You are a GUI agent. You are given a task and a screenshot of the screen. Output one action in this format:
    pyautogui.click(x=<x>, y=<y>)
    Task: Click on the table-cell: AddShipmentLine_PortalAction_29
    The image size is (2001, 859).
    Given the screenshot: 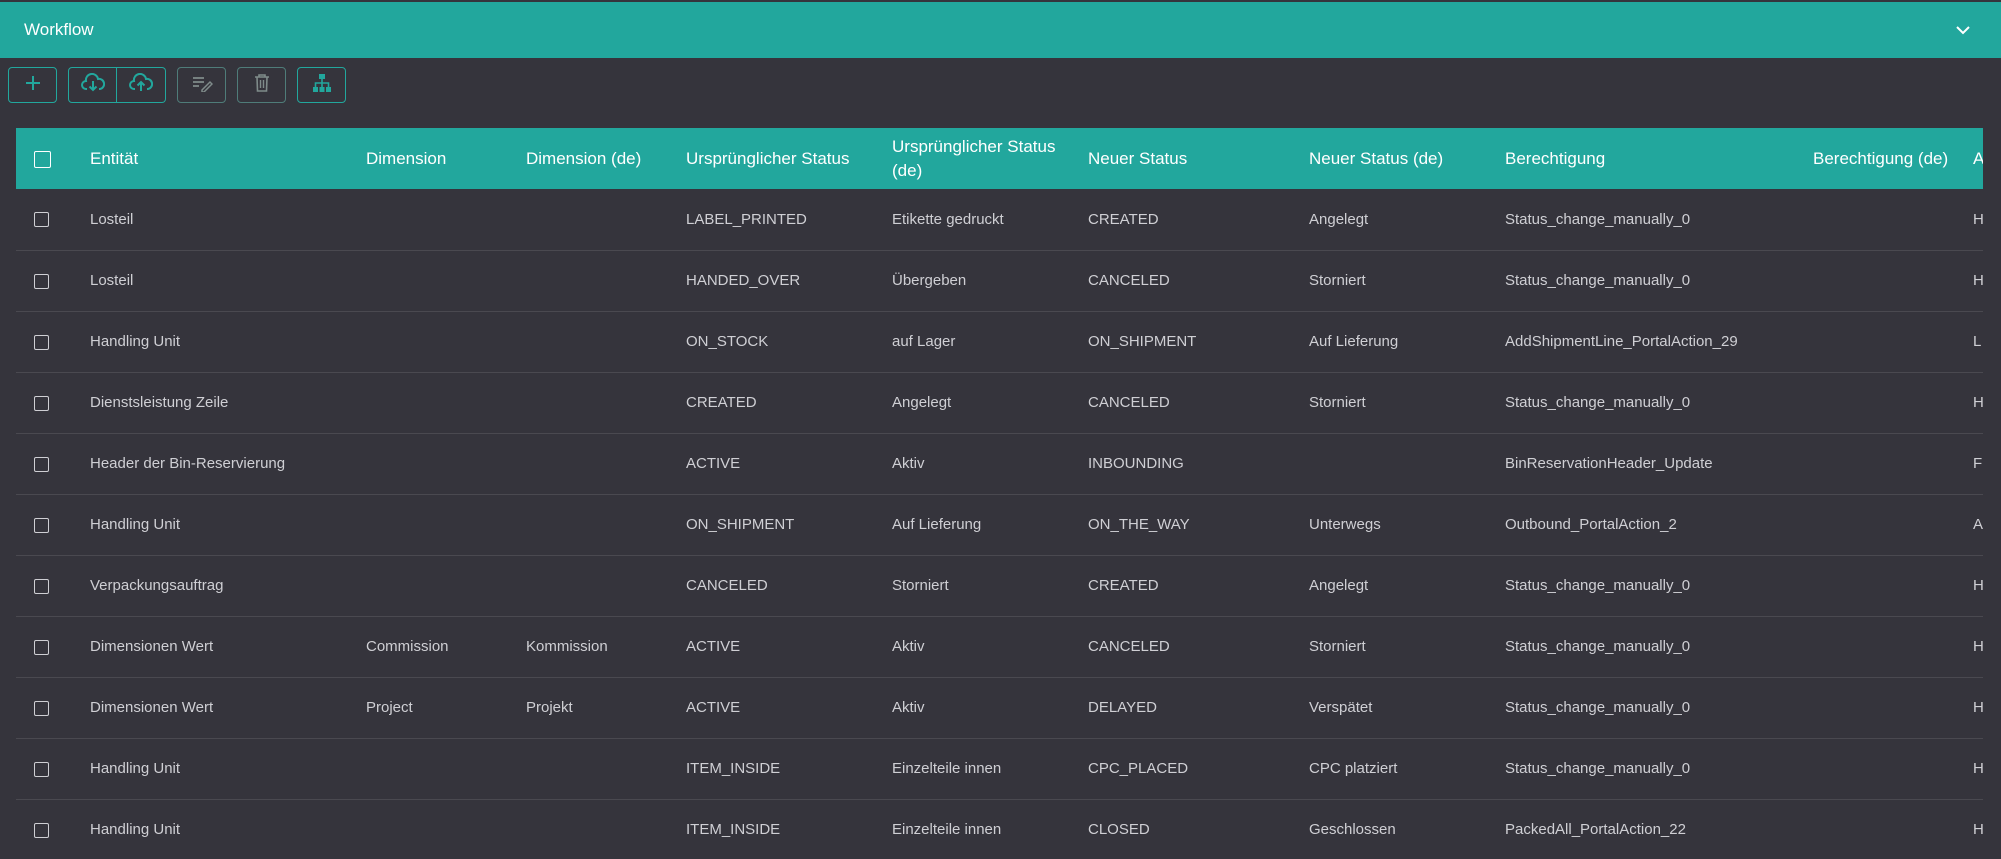 What is the action you would take?
    pyautogui.click(x=1621, y=341)
    